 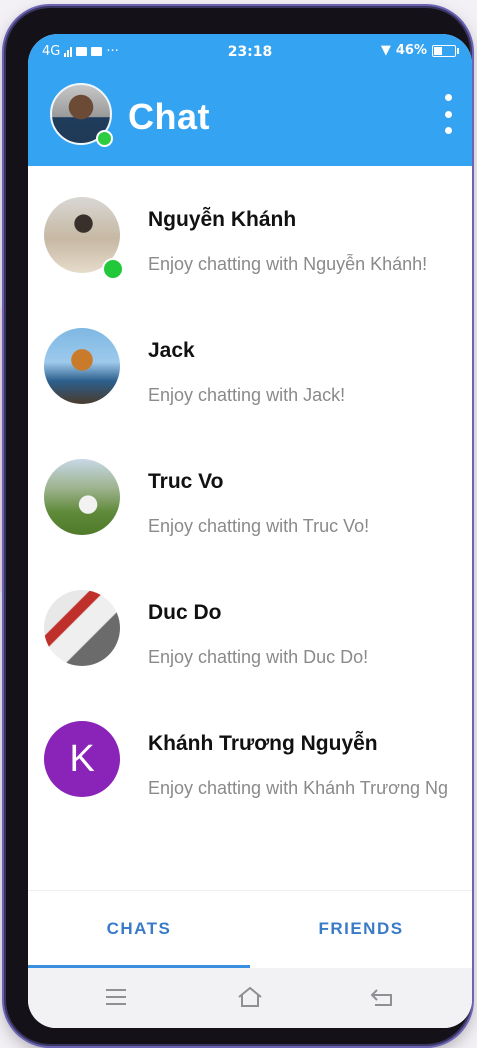 What do you see at coordinates (113, 269) in the screenshot?
I see `online-indicator` at bounding box center [113, 269].